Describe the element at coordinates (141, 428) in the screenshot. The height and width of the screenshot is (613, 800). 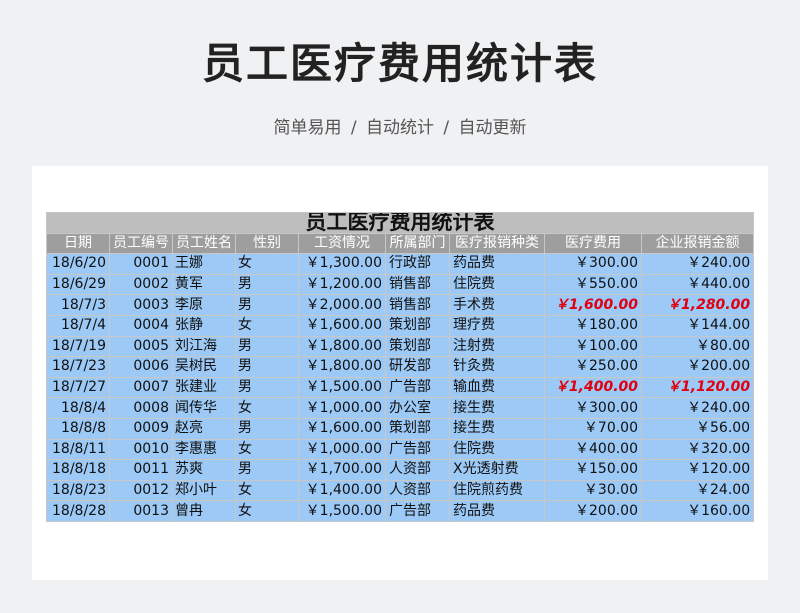
I see `cell-employee-id: 0009` at that location.